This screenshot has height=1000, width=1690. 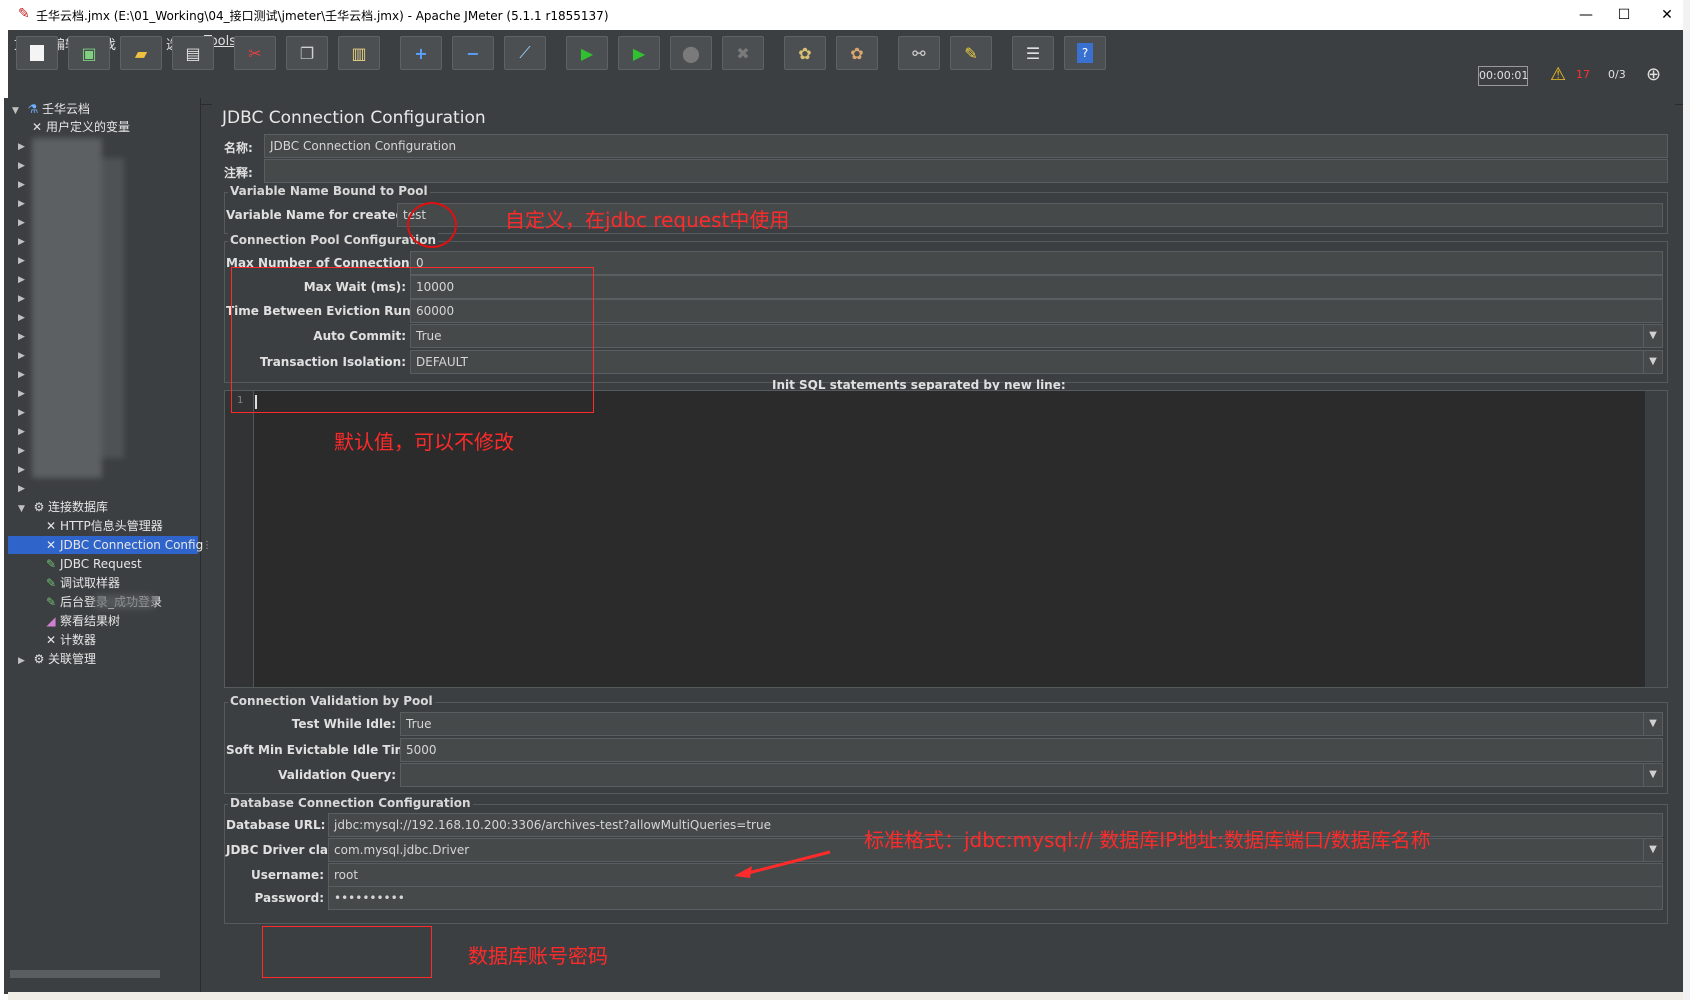 I want to click on tree-item-label: 连接数据库, so click(x=78, y=507).